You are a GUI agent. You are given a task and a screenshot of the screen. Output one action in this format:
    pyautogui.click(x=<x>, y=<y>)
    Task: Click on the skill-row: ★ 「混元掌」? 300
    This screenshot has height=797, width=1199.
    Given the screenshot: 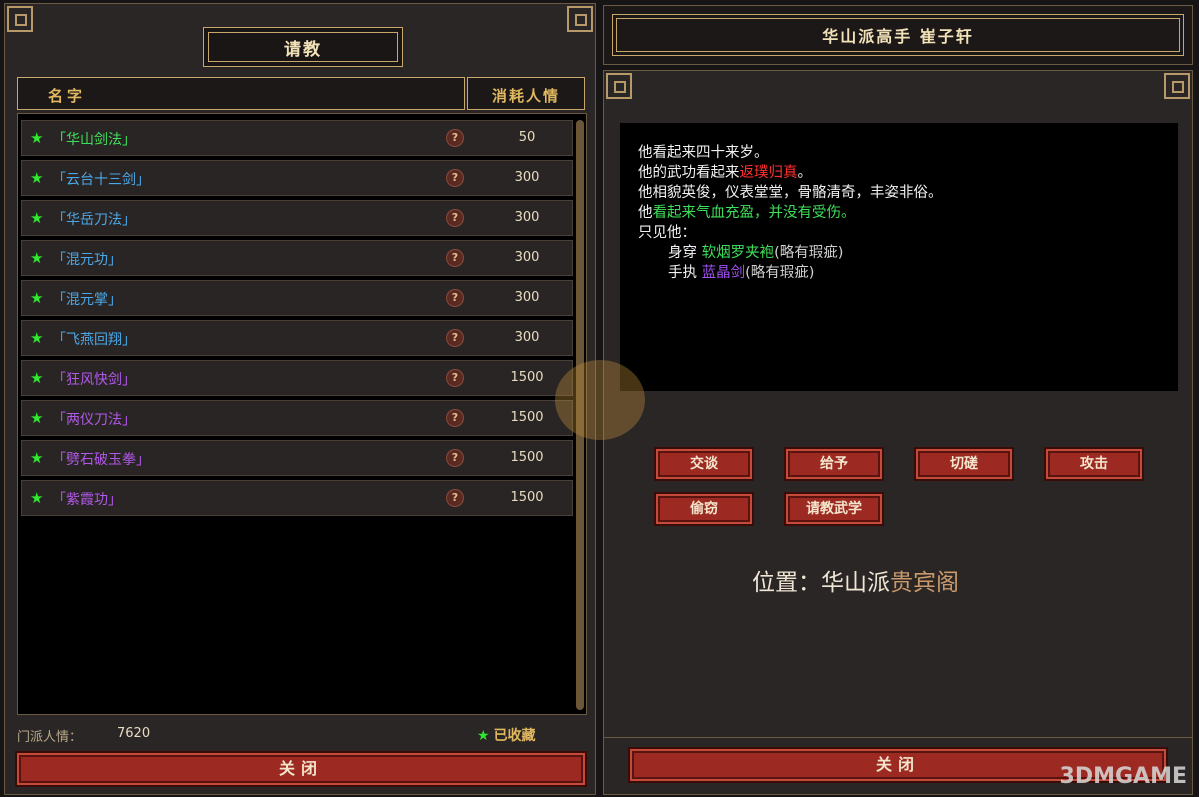 What is the action you would take?
    pyautogui.click(x=297, y=298)
    